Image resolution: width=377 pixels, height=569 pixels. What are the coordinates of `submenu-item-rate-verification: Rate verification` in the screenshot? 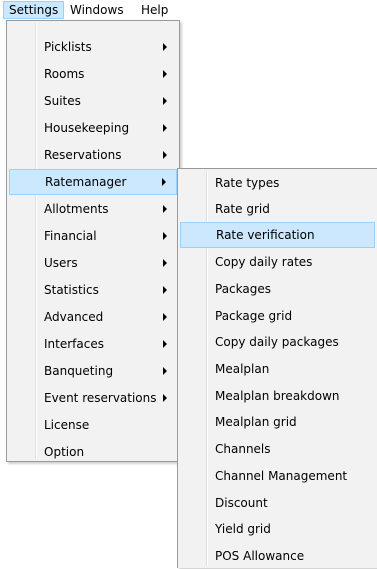 It's located at (277, 235).